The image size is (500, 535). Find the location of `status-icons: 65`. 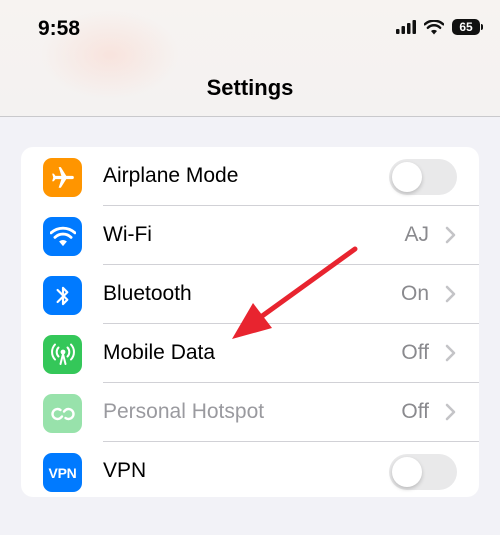

status-icons: 65 is located at coordinates (439, 27).